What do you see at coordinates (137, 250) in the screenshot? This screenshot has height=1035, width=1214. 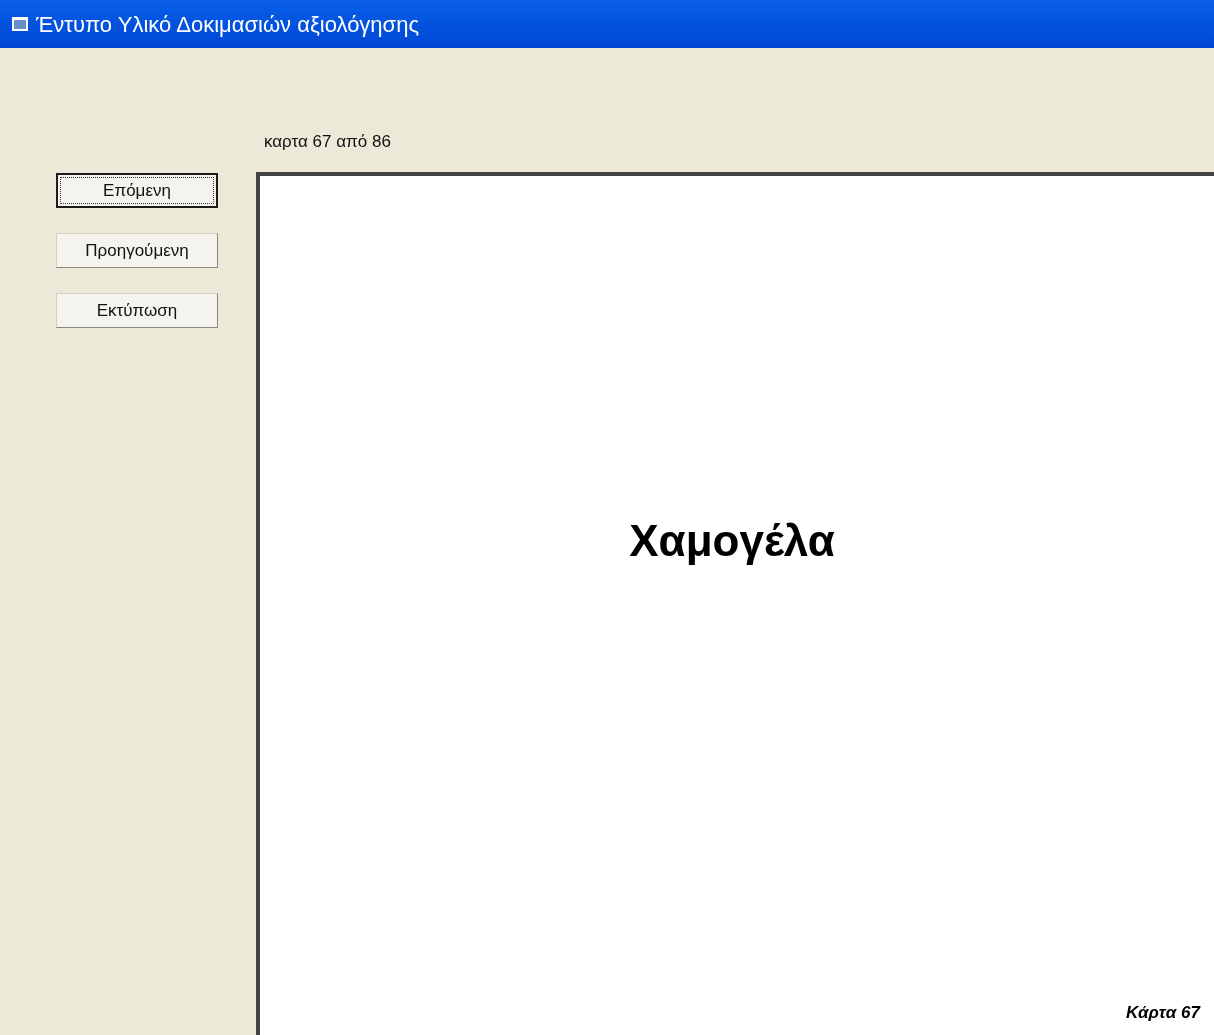 I see `nav-button: Προηγούμενη` at bounding box center [137, 250].